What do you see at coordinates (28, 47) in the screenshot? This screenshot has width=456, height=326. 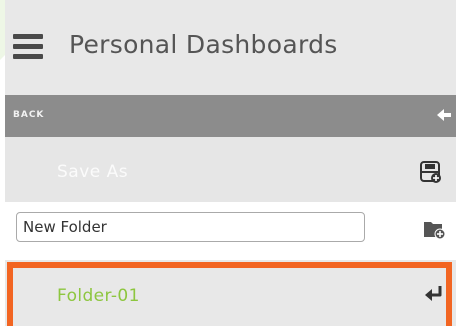 I see `hamburger-menu-icon` at bounding box center [28, 47].